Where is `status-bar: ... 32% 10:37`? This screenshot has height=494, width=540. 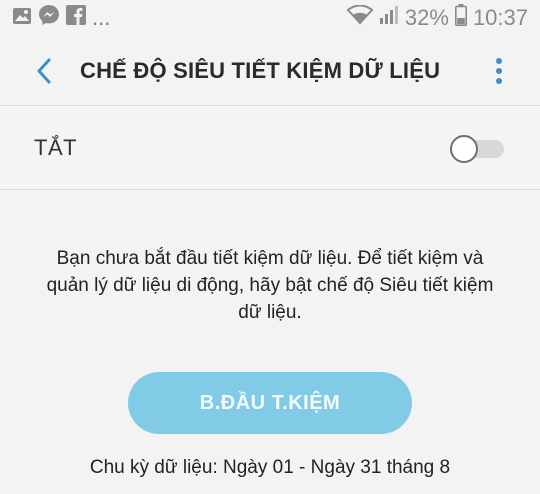 status-bar: ... 32% 10:37 is located at coordinates (270, 18).